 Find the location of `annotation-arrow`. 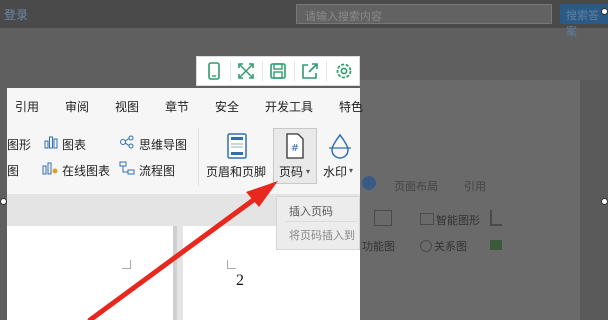

annotation-arrow is located at coordinates (182, 250).